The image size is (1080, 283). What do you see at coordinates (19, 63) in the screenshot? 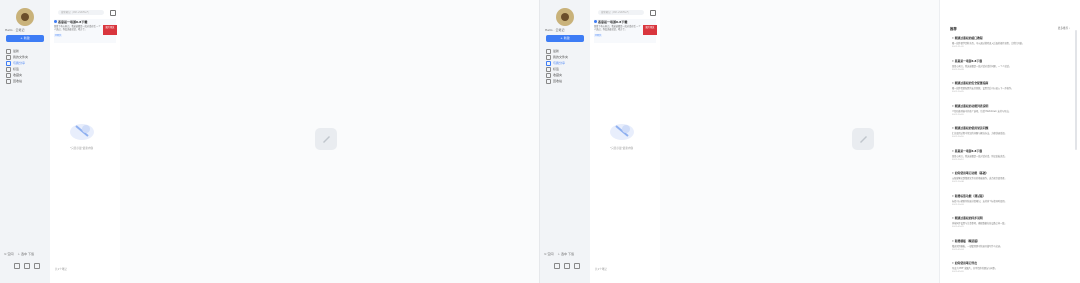
I see `sidebar-item-label: 与我分享` at bounding box center [19, 63].